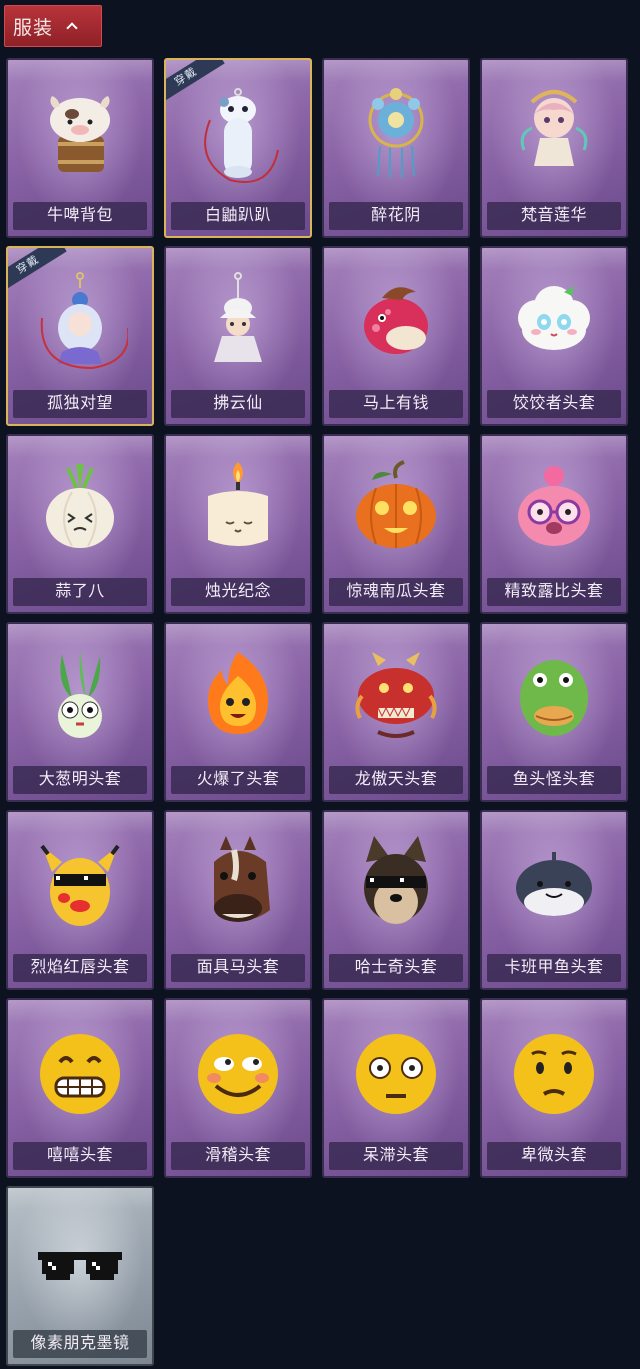 The height and width of the screenshot is (1369, 640). What do you see at coordinates (554, 404) in the screenshot?
I see `outfit-name: 饺饺者头套` at bounding box center [554, 404].